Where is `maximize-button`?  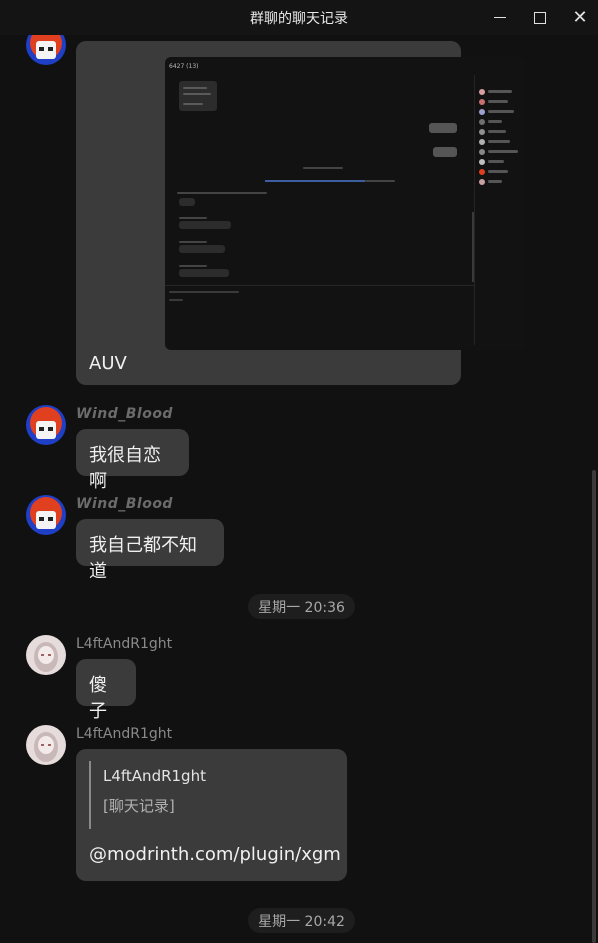
maximize-button is located at coordinates (540, 17).